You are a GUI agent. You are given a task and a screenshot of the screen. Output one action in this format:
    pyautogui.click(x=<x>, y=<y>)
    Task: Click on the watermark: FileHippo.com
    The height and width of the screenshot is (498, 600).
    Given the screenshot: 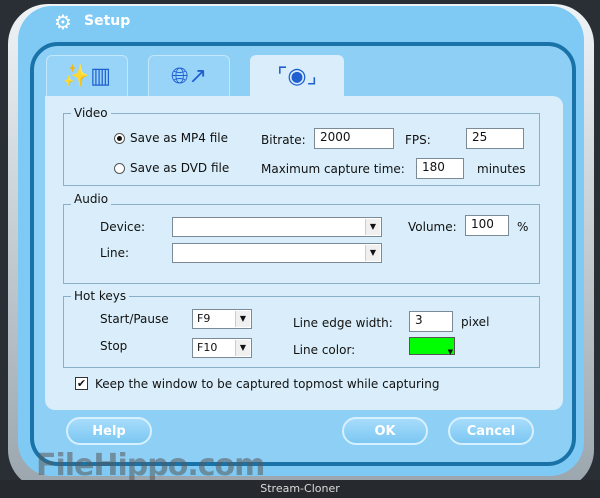 What is the action you would take?
    pyautogui.click(x=150, y=465)
    